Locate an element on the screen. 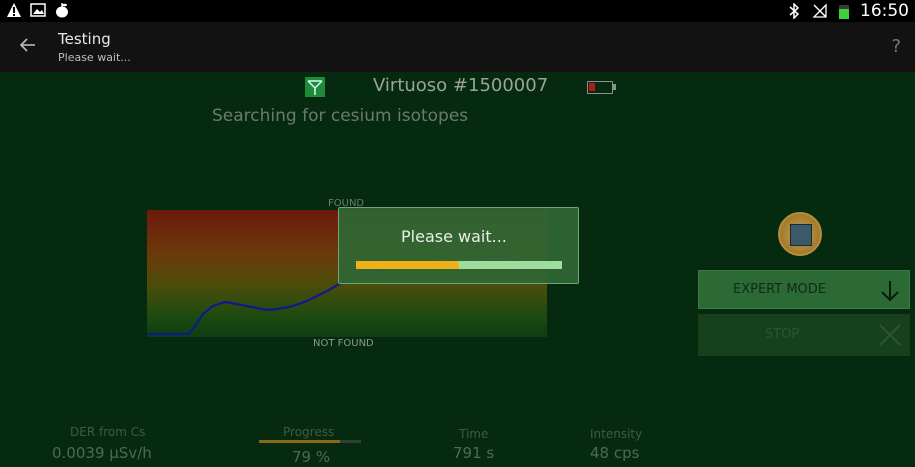 The width and height of the screenshot is (915, 467). signal-off-icon is located at coordinates (819, 10).